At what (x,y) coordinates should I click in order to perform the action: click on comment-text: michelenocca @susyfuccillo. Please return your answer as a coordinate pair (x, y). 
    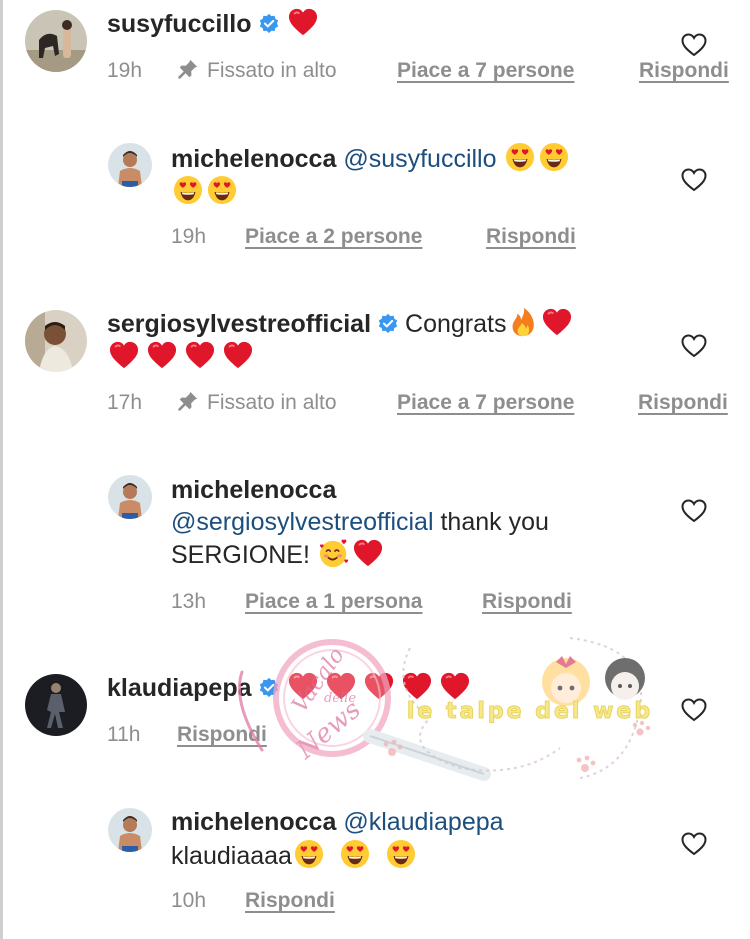
    Looking at the image, I should click on (371, 158).